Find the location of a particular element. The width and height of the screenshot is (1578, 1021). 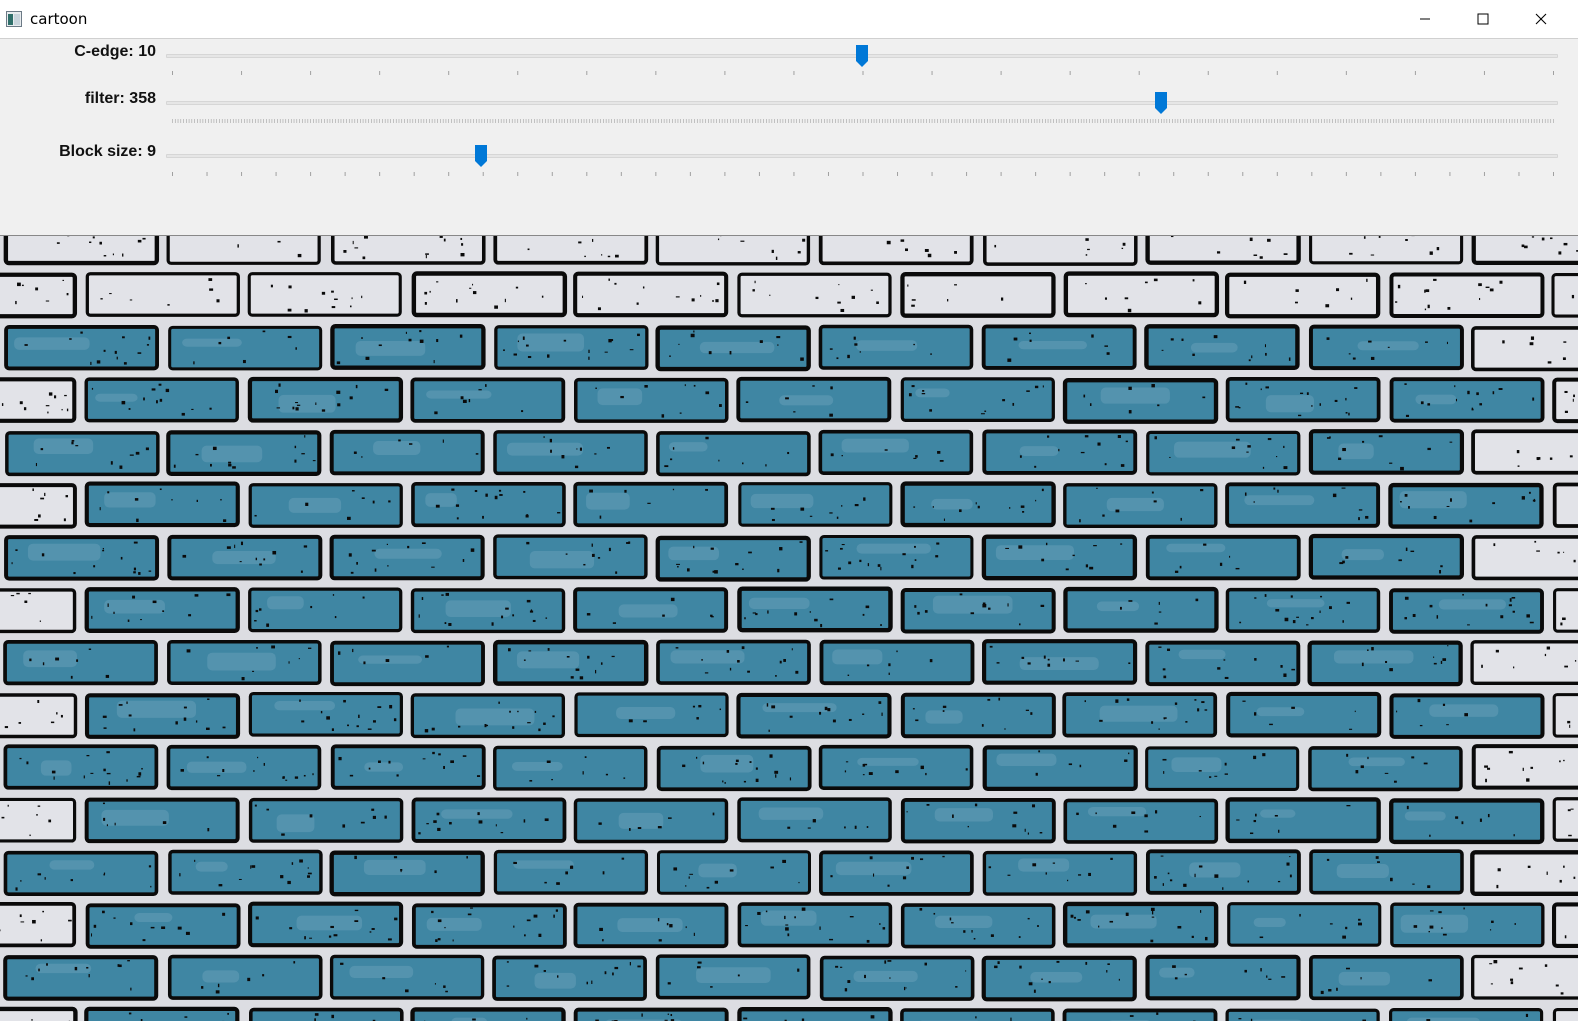

minimize-button is located at coordinates (1425, 19).